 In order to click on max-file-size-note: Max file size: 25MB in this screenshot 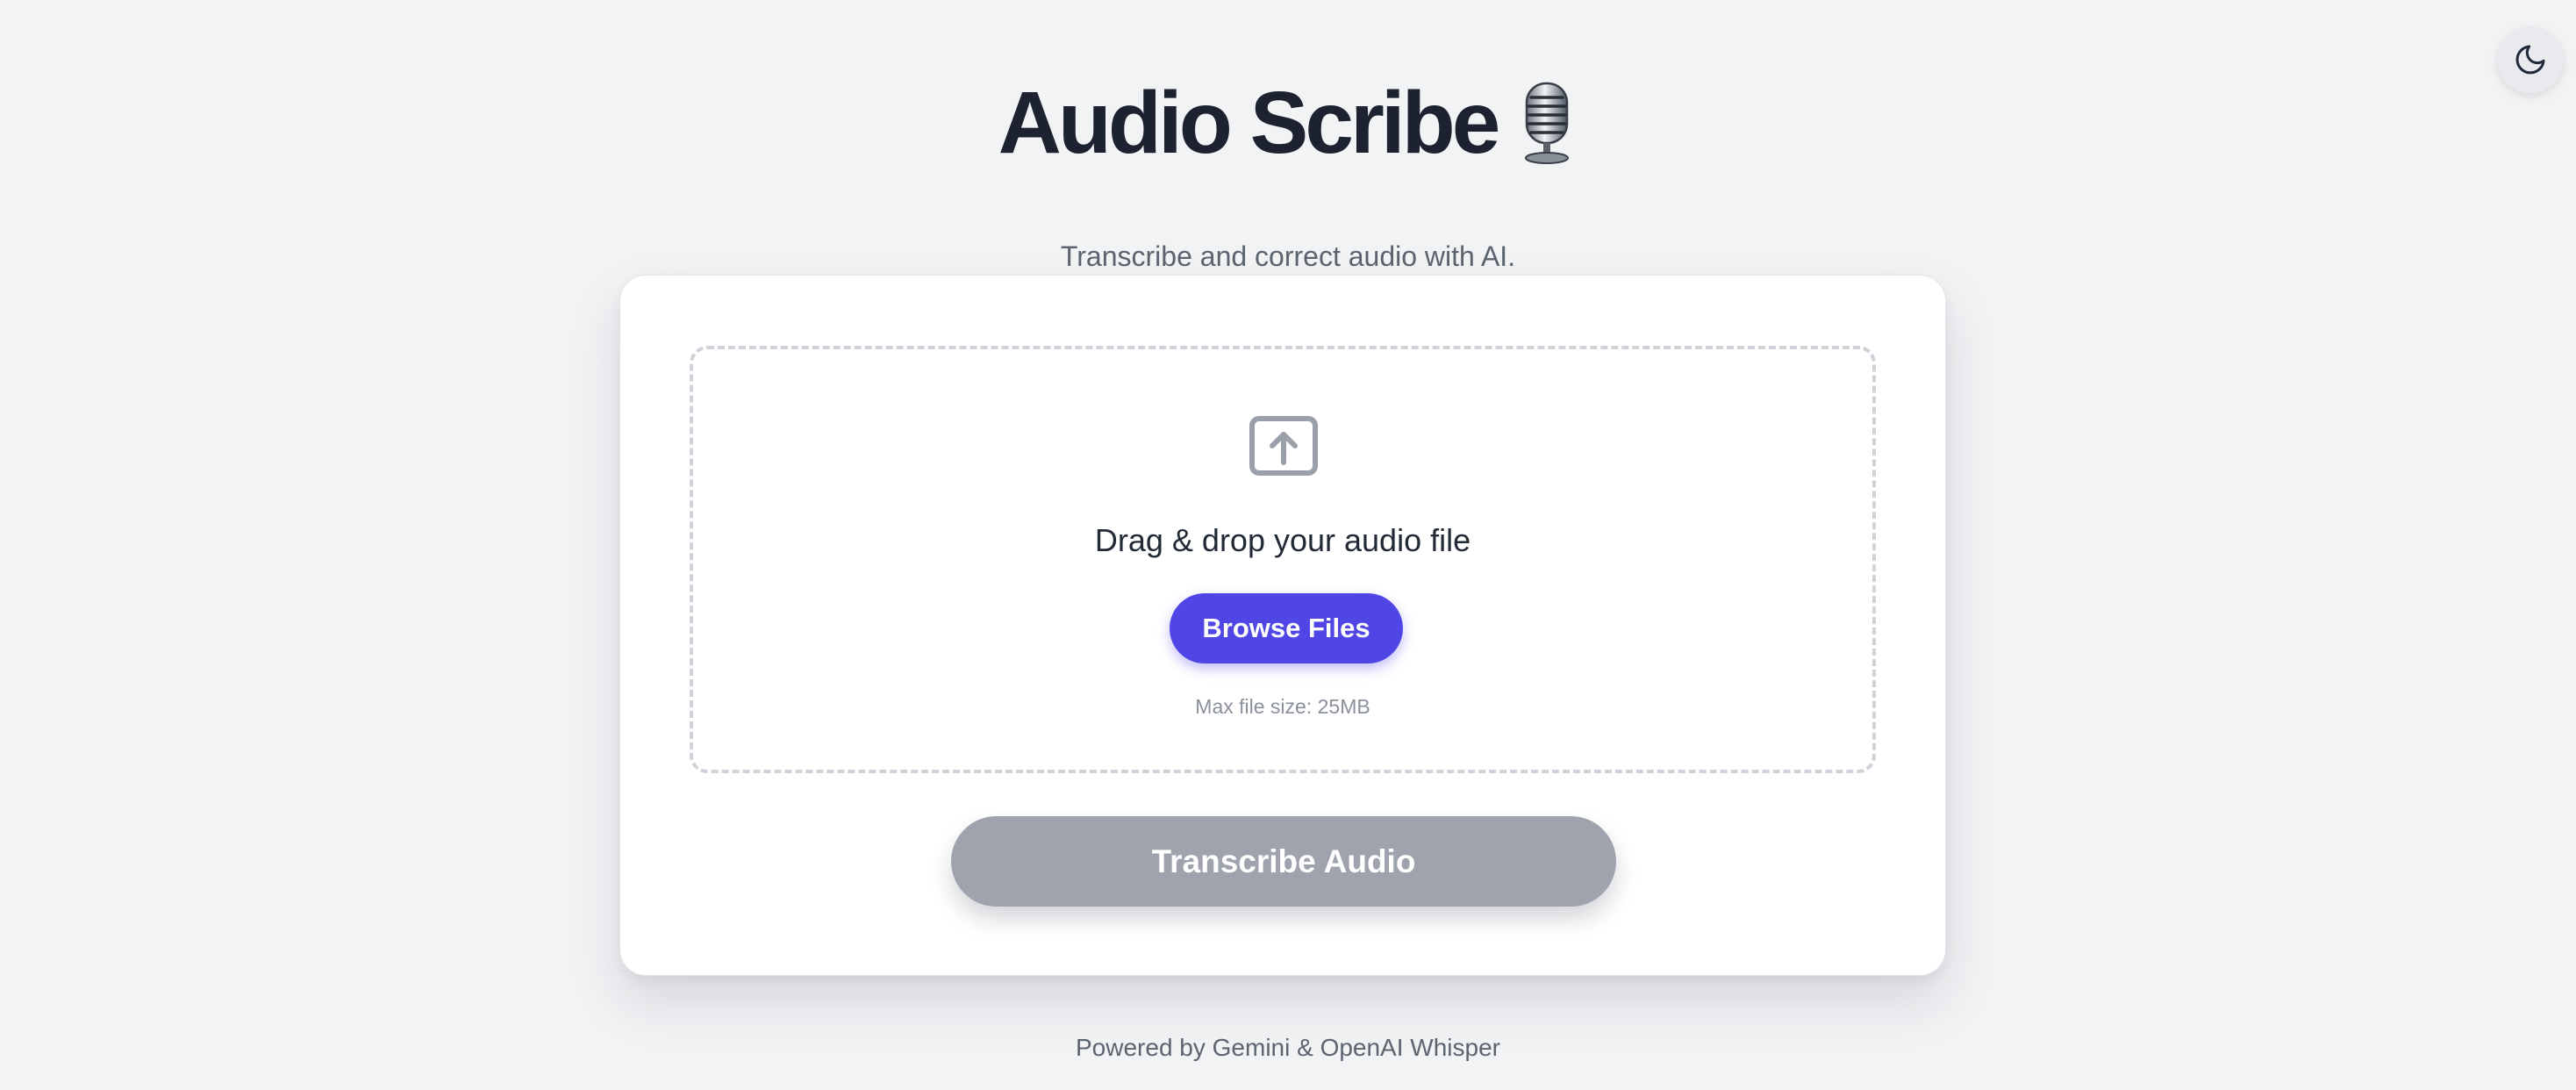, I will do `click(1282, 706)`.